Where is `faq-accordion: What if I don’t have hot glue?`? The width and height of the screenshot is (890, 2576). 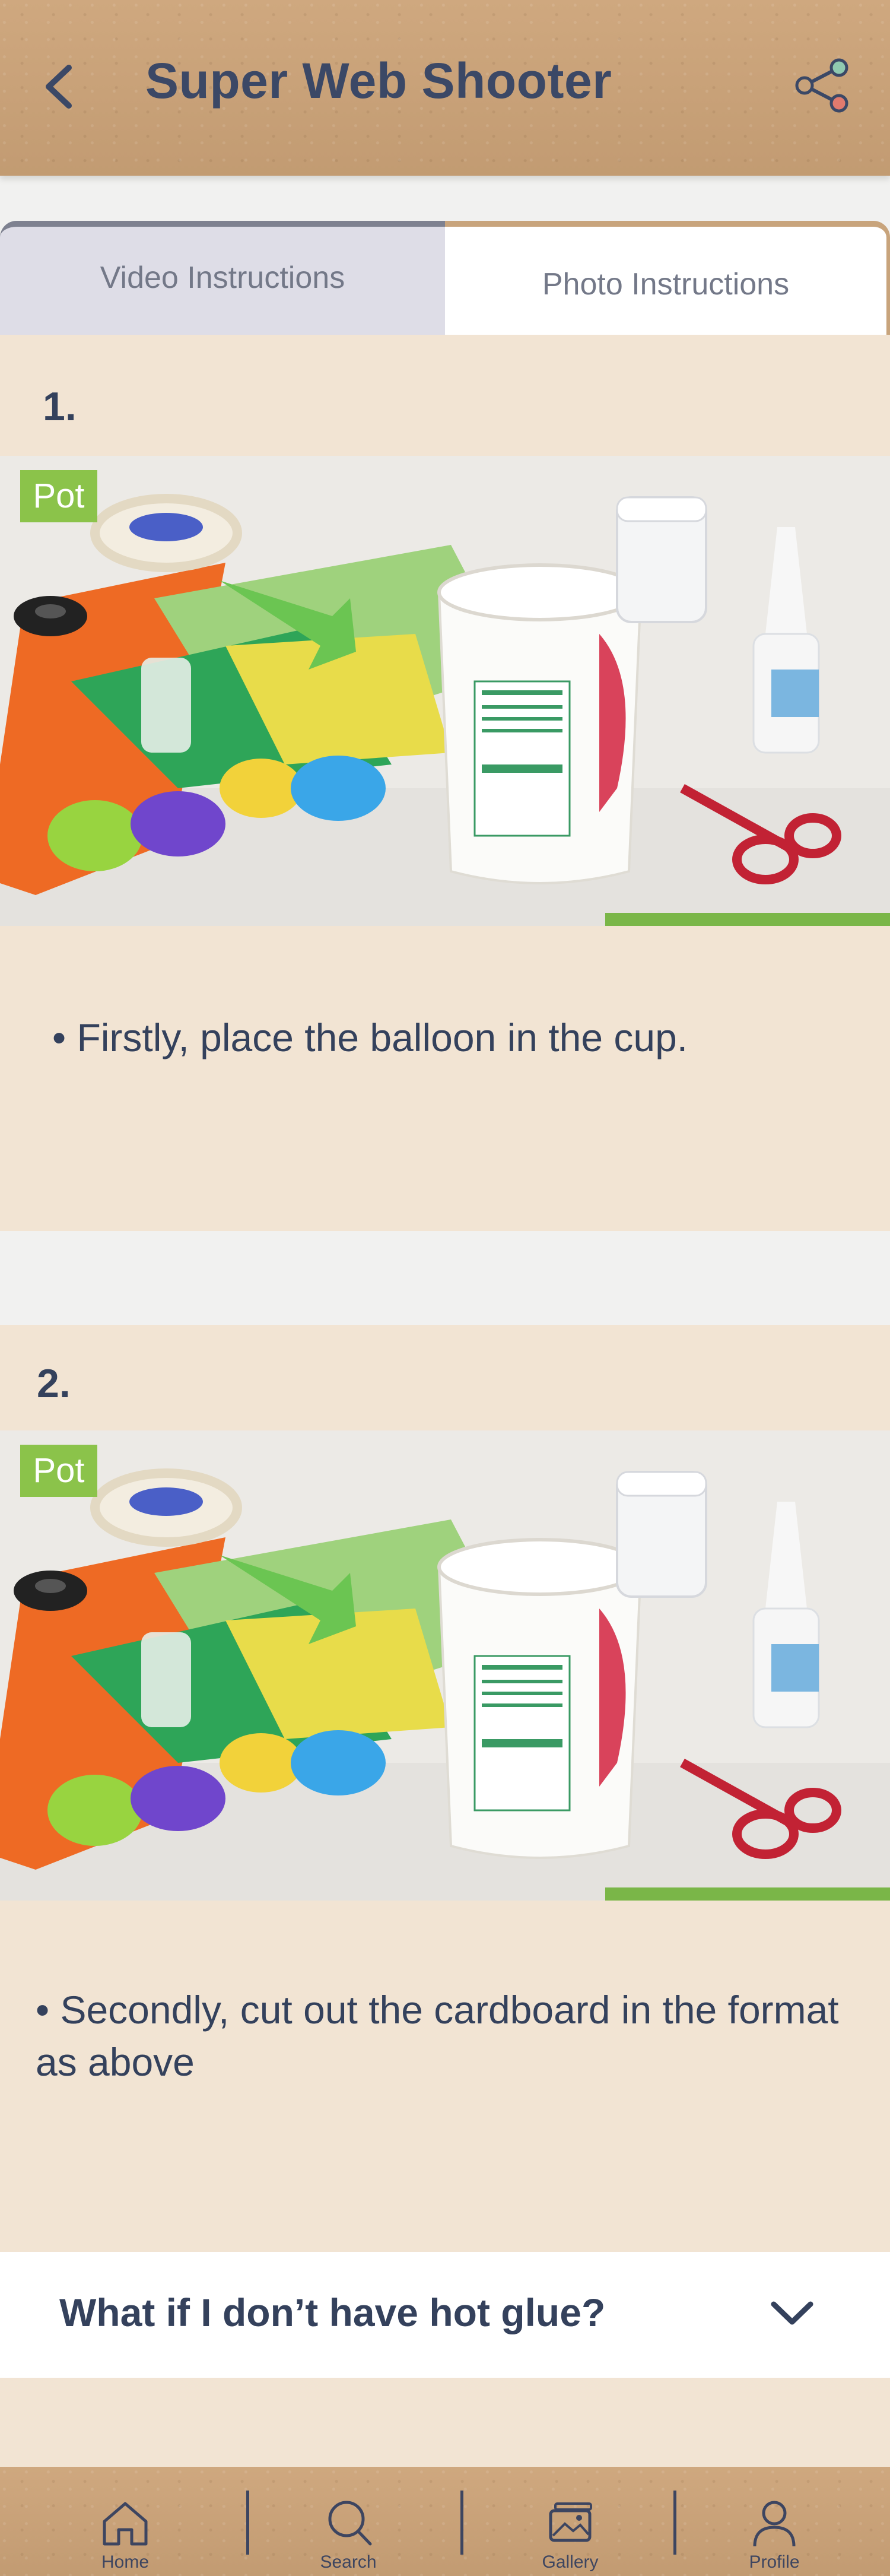 faq-accordion: What if I don’t have hot glue? is located at coordinates (445, 2315).